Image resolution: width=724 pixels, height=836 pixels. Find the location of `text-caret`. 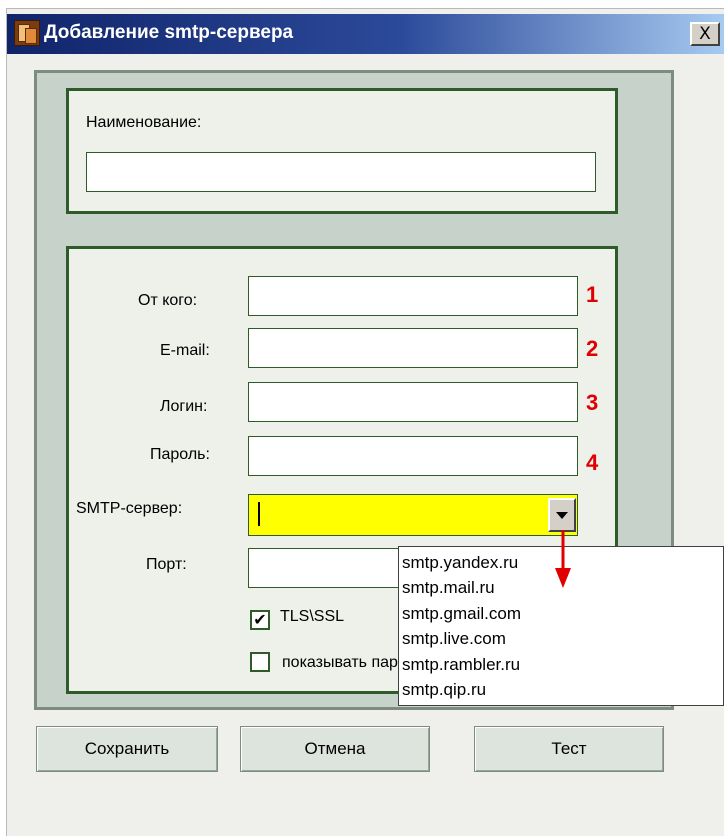

text-caret is located at coordinates (259, 514).